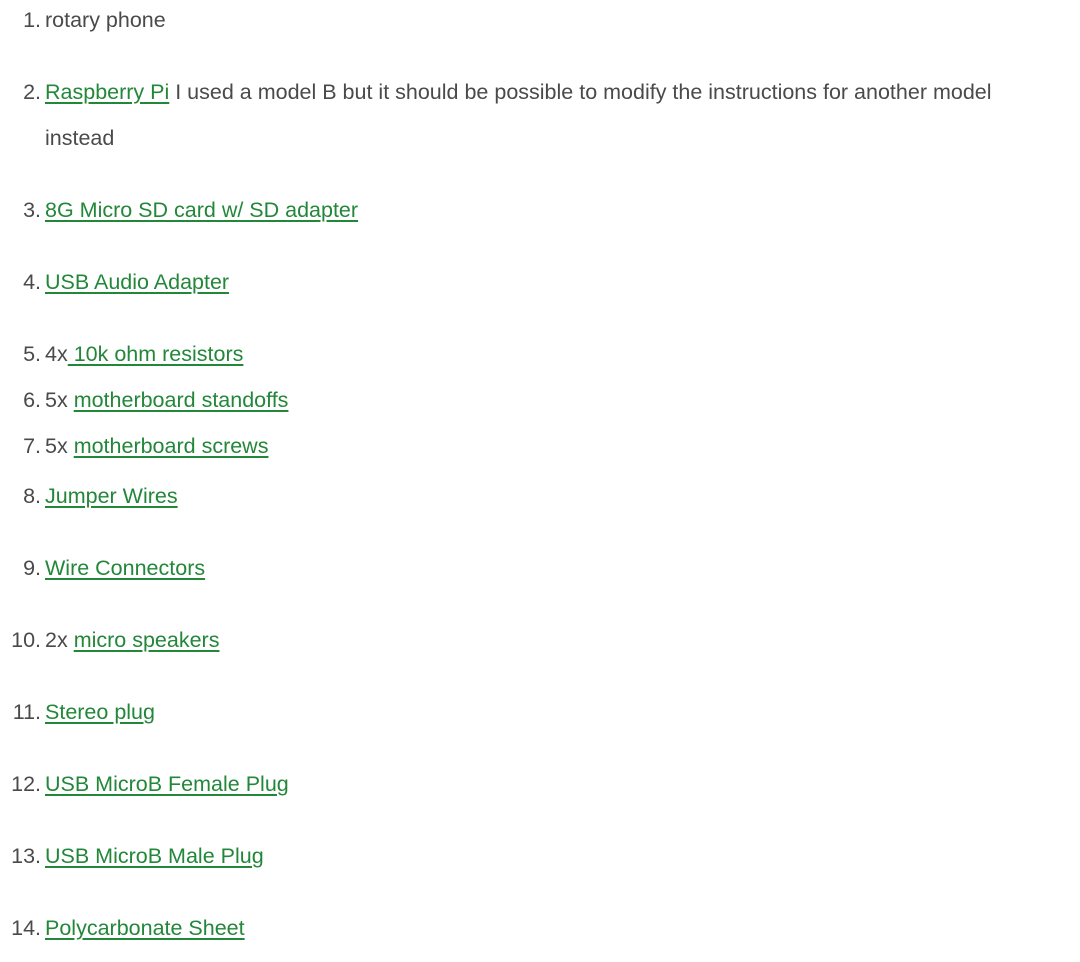 The width and height of the screenshot is (1080, 962). I want to click on item-link: USB MicroB Female Plug, so click(167, 784).